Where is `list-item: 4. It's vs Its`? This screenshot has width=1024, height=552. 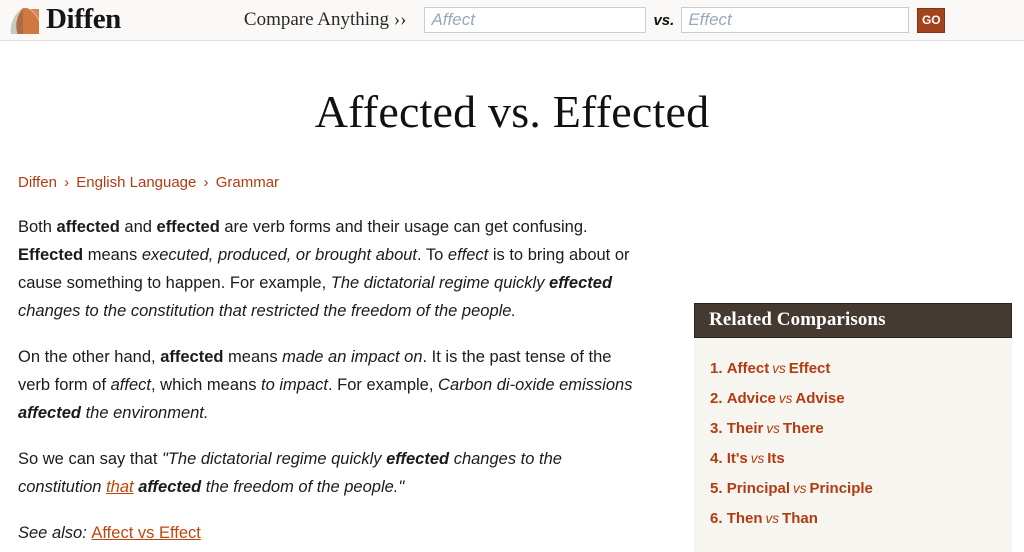 list-item: 4. It's vs Its is located at coordinates (861, 459).